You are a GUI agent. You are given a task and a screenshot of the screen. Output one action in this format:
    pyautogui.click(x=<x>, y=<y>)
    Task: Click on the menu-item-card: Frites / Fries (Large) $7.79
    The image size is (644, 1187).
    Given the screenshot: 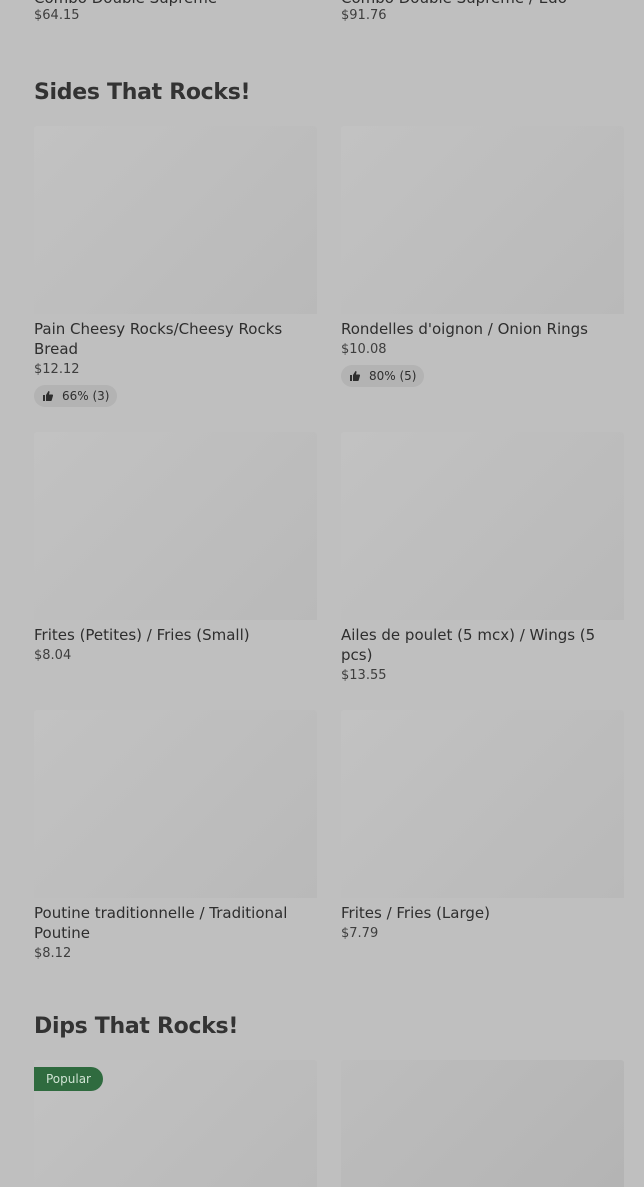 What is the action you would take?
    pyautogui.click(x=482, y=826)
    